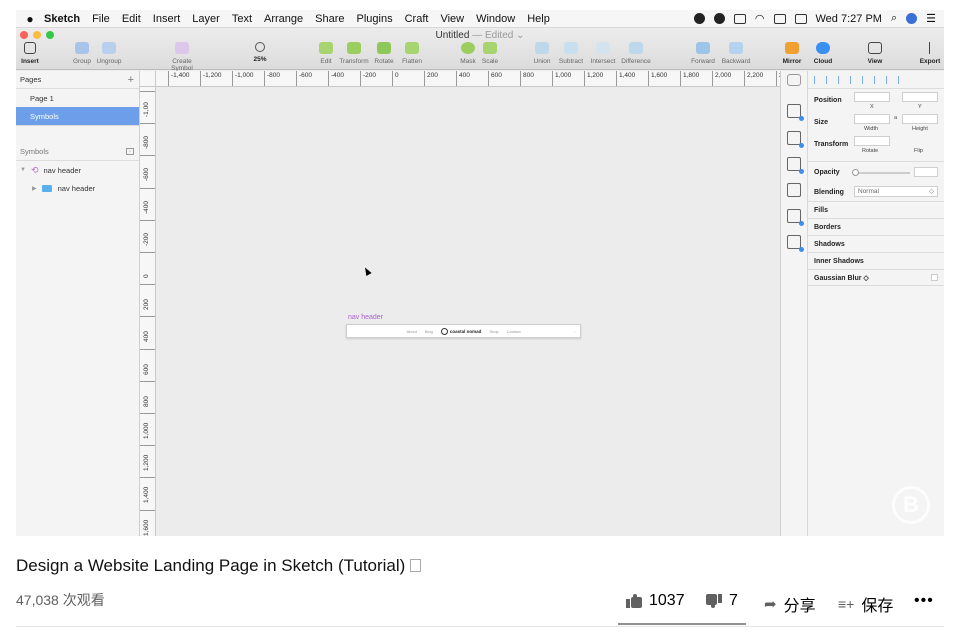 The height and width of the screenshot is (636, 960). Describe the element at coordinates (934, 277) in the screenshot. I see `blur-checkbox` at that location.